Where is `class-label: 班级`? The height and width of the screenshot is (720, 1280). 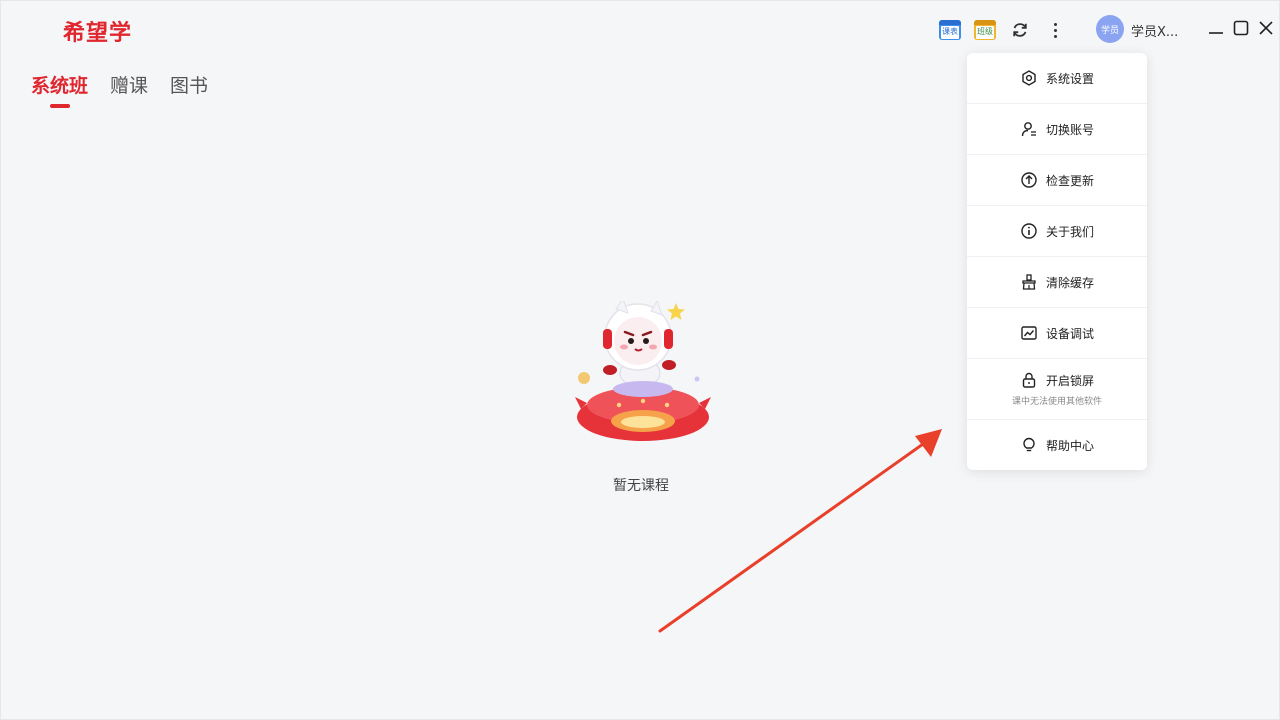 class-label: 班级 is located at coordinates (985, 32).